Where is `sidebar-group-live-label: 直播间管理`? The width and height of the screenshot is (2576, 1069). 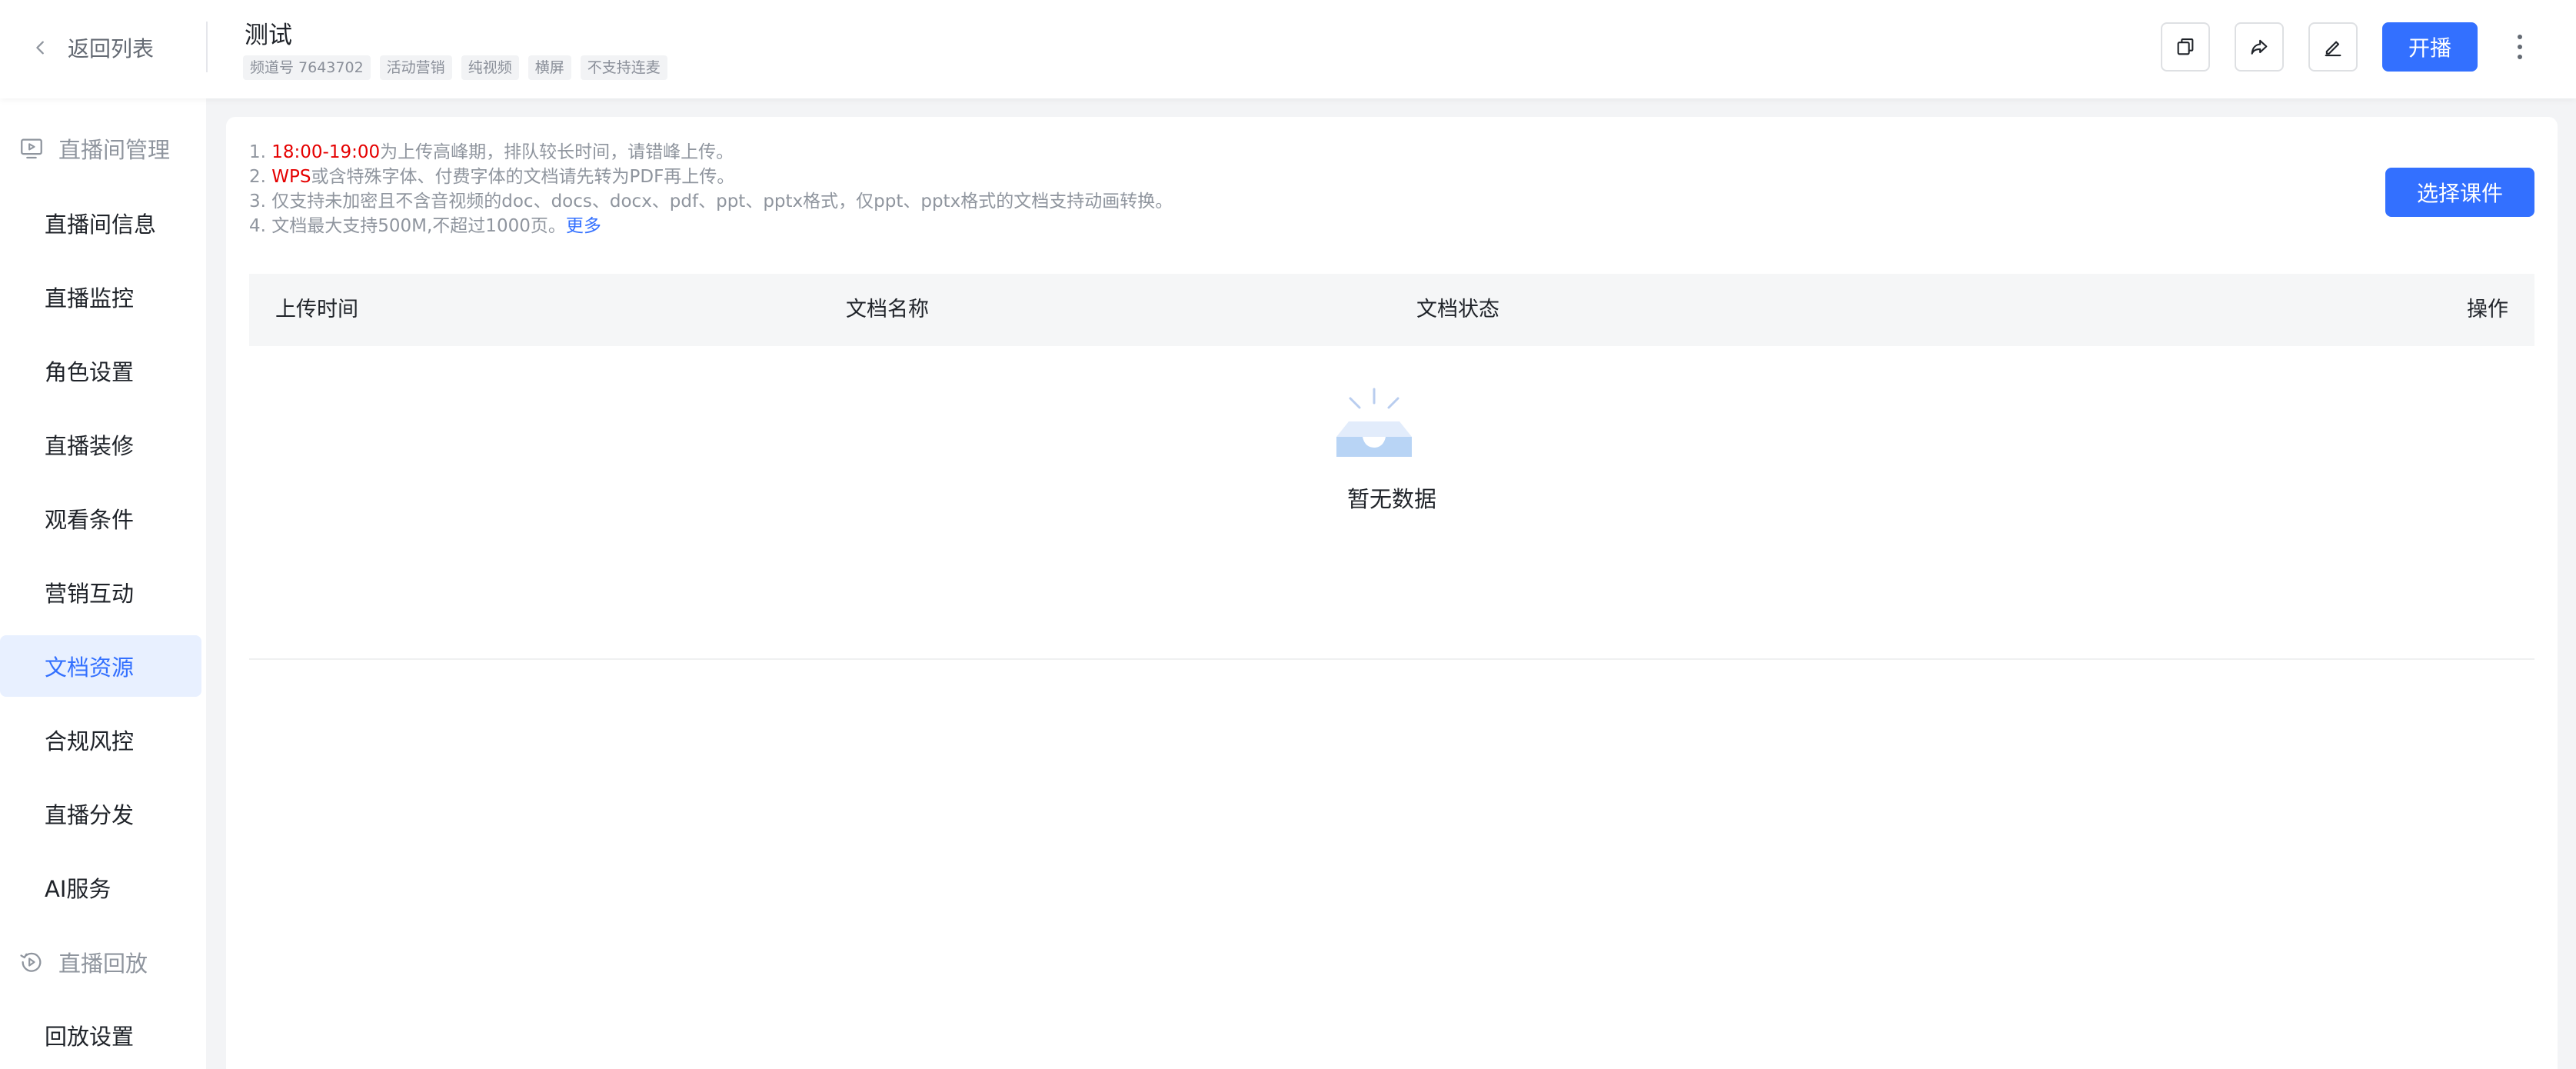
sidebar-group-live-label: 直播间管理 is located at coordinates (114, 150).